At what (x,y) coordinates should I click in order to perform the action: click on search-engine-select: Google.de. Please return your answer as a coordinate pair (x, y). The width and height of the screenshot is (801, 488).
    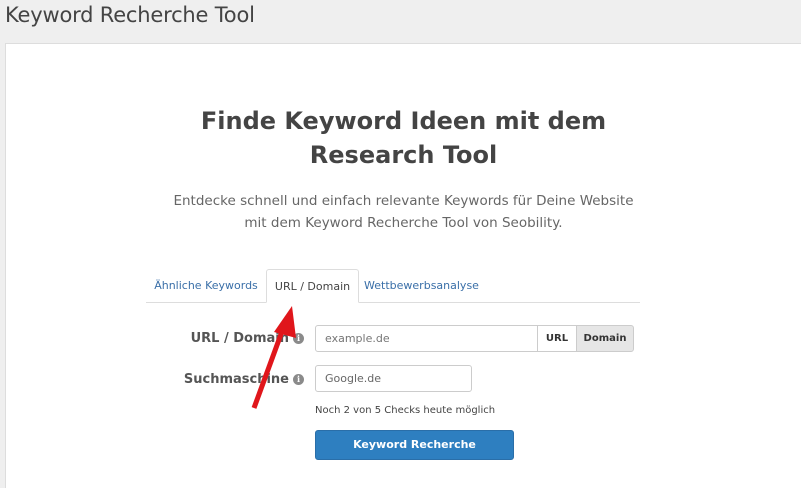
    Looking at the image, I should click on (393, 378).